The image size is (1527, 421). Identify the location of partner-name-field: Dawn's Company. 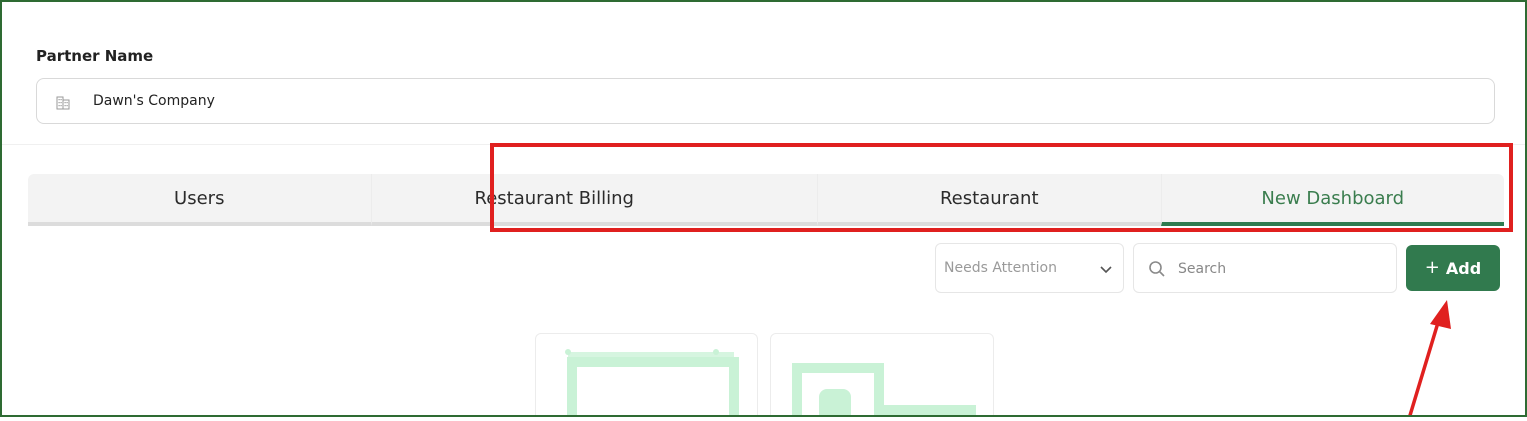
(765, 101).